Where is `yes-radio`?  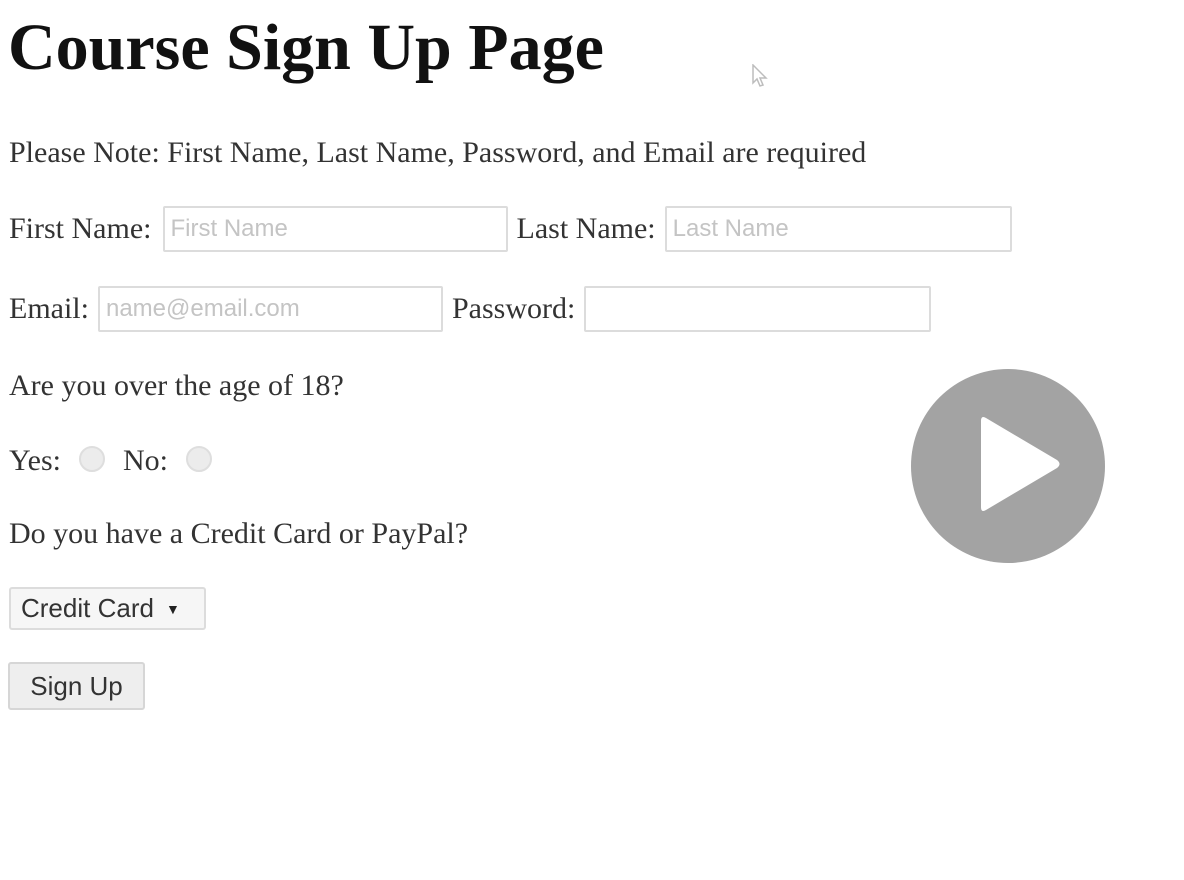
yes-radio is located at coordinates (92, 459).